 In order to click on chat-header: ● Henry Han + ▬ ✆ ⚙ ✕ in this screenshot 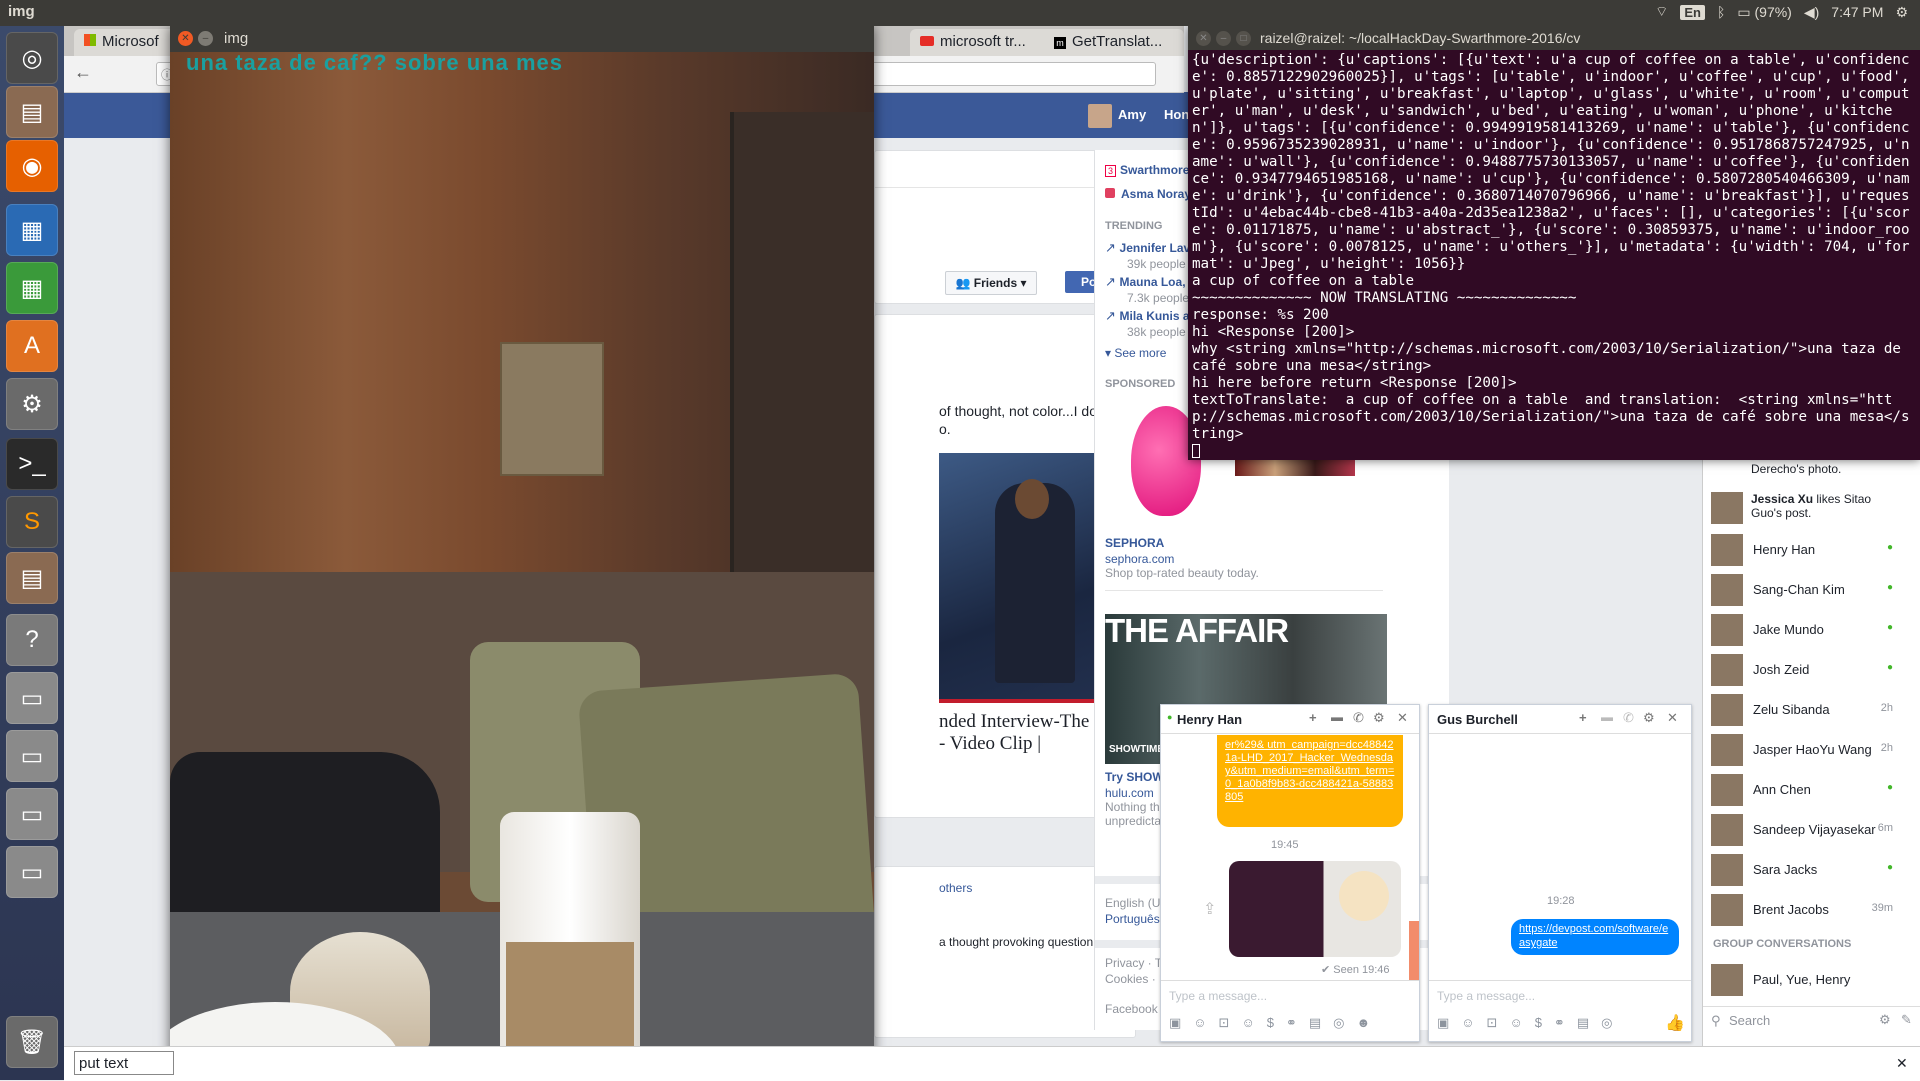, I will do `click(1290, 719)`.